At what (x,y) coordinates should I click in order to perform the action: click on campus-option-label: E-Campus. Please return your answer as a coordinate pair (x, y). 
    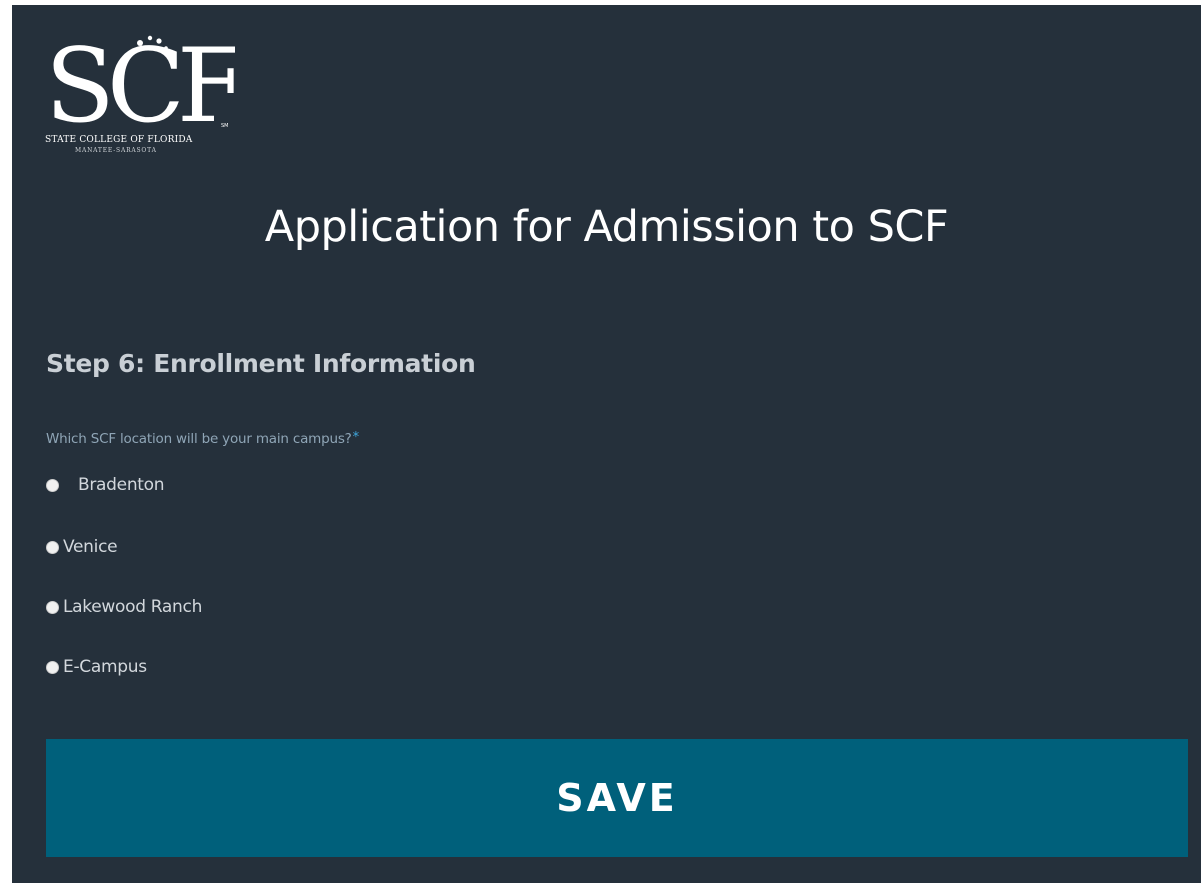
    Looking at the image, I should click on (105, 667).